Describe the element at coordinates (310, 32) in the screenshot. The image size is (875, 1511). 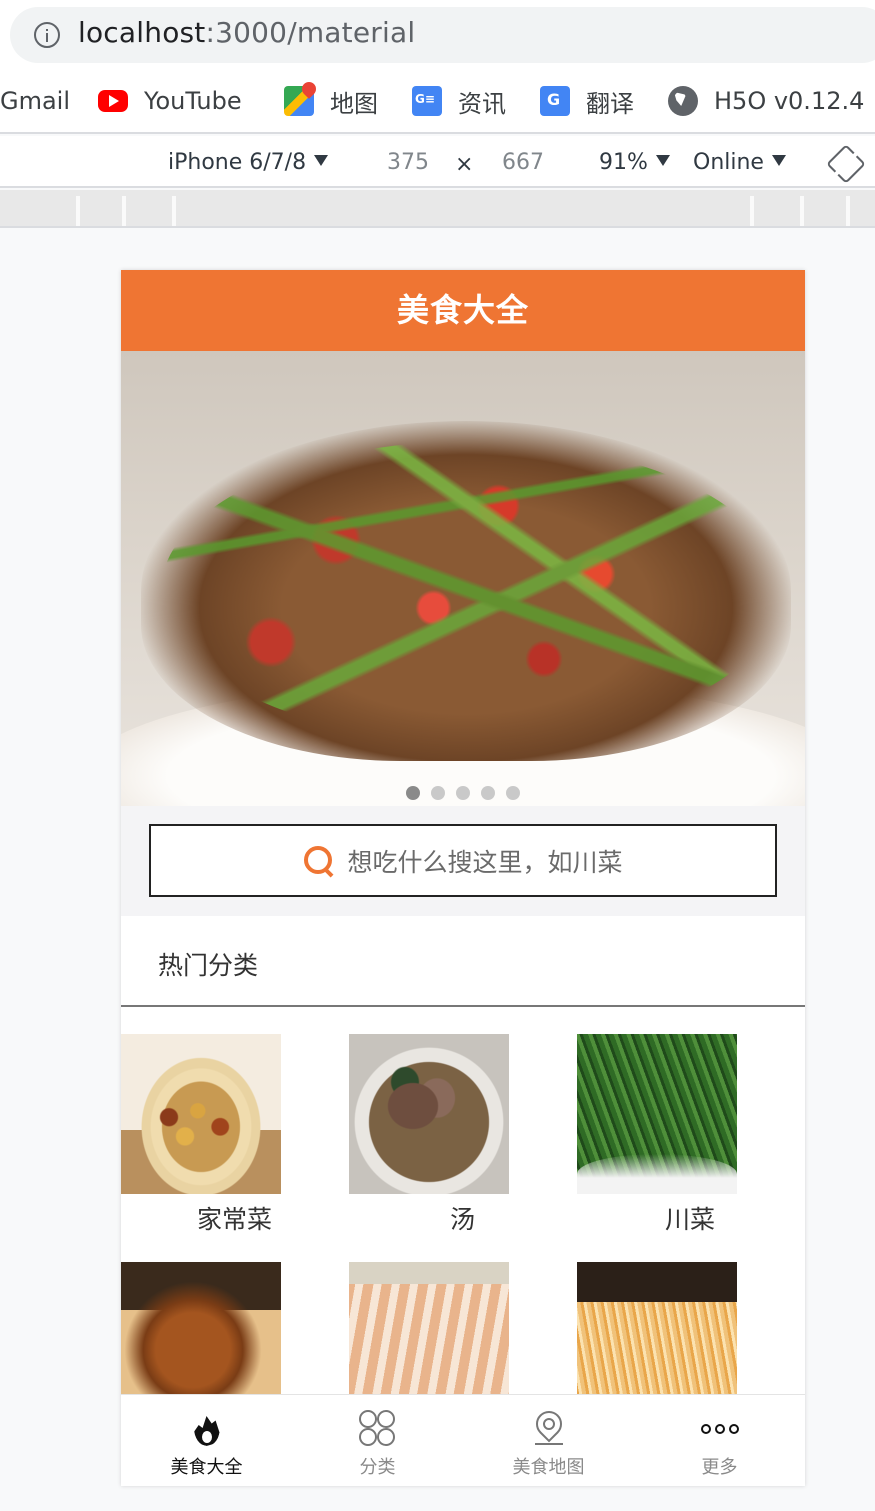
I see `url-path: :3000/material` at that location.